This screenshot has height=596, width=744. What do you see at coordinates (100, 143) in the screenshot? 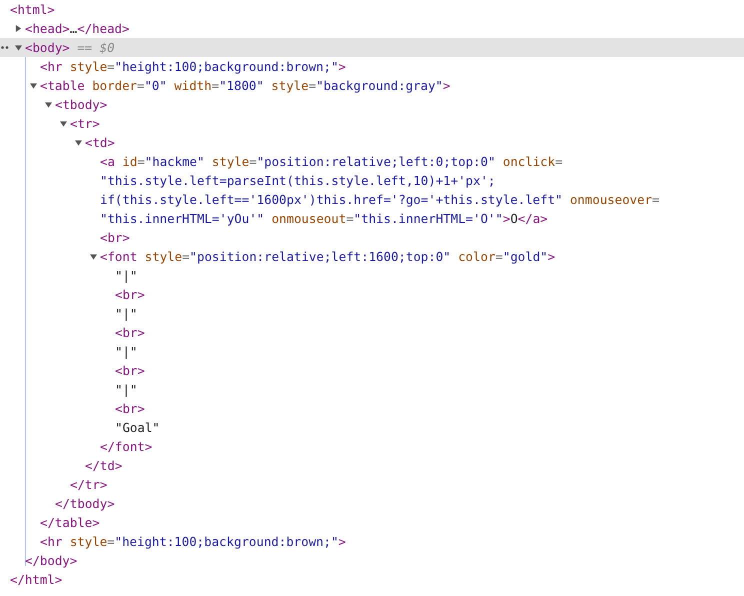
I see `code-line: <td>` at bounding box center [100, 143].